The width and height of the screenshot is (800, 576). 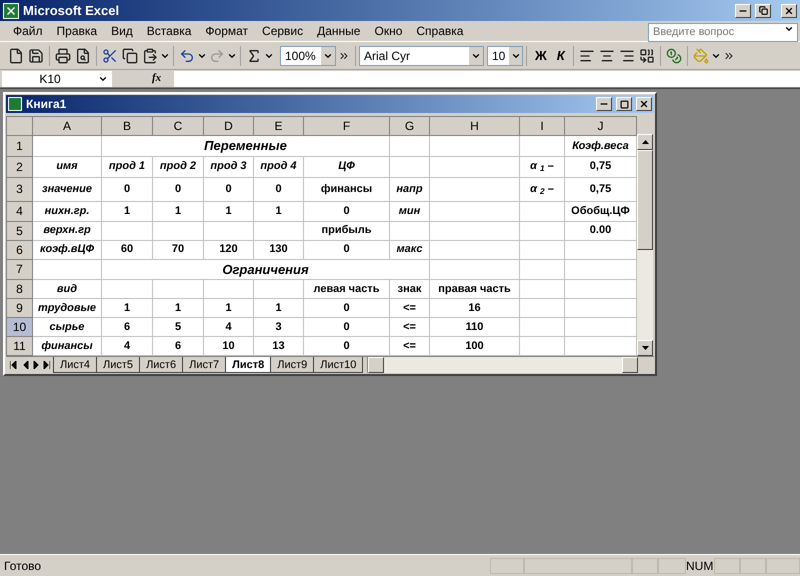 What do you see at coordinates (645, 142) in the screenshot?
I see `scroll-up-button` at bounding box center [645, 142].